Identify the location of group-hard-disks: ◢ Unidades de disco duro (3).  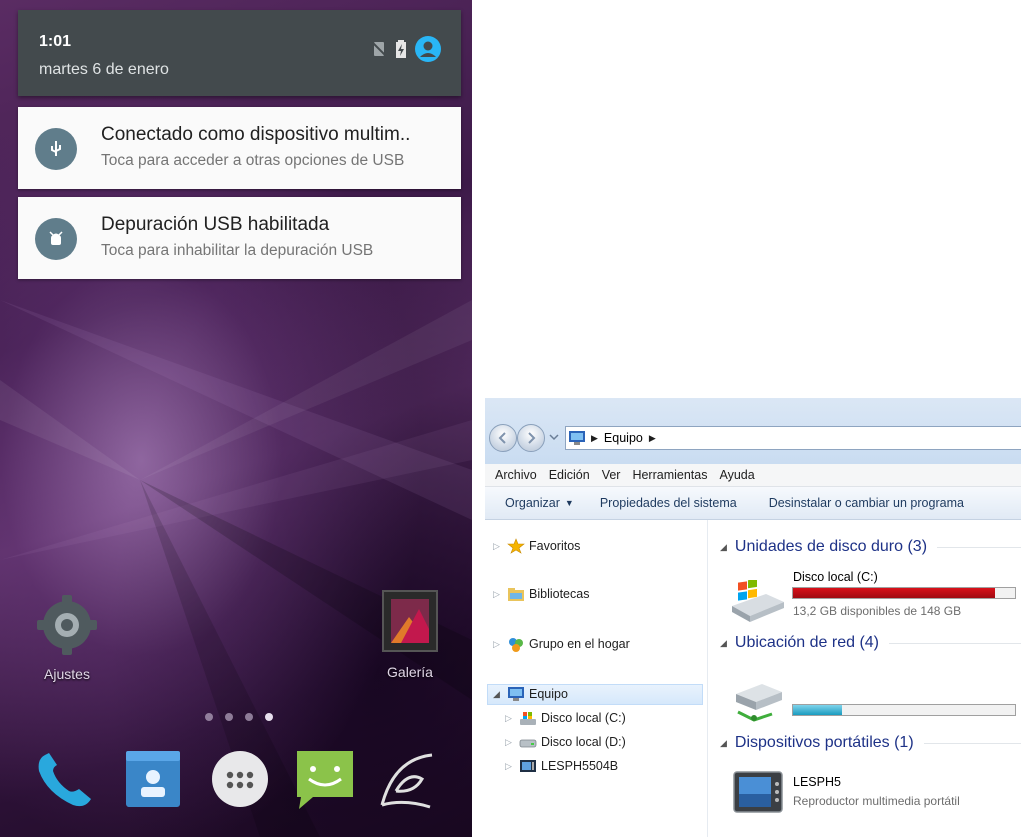
(870, 547).